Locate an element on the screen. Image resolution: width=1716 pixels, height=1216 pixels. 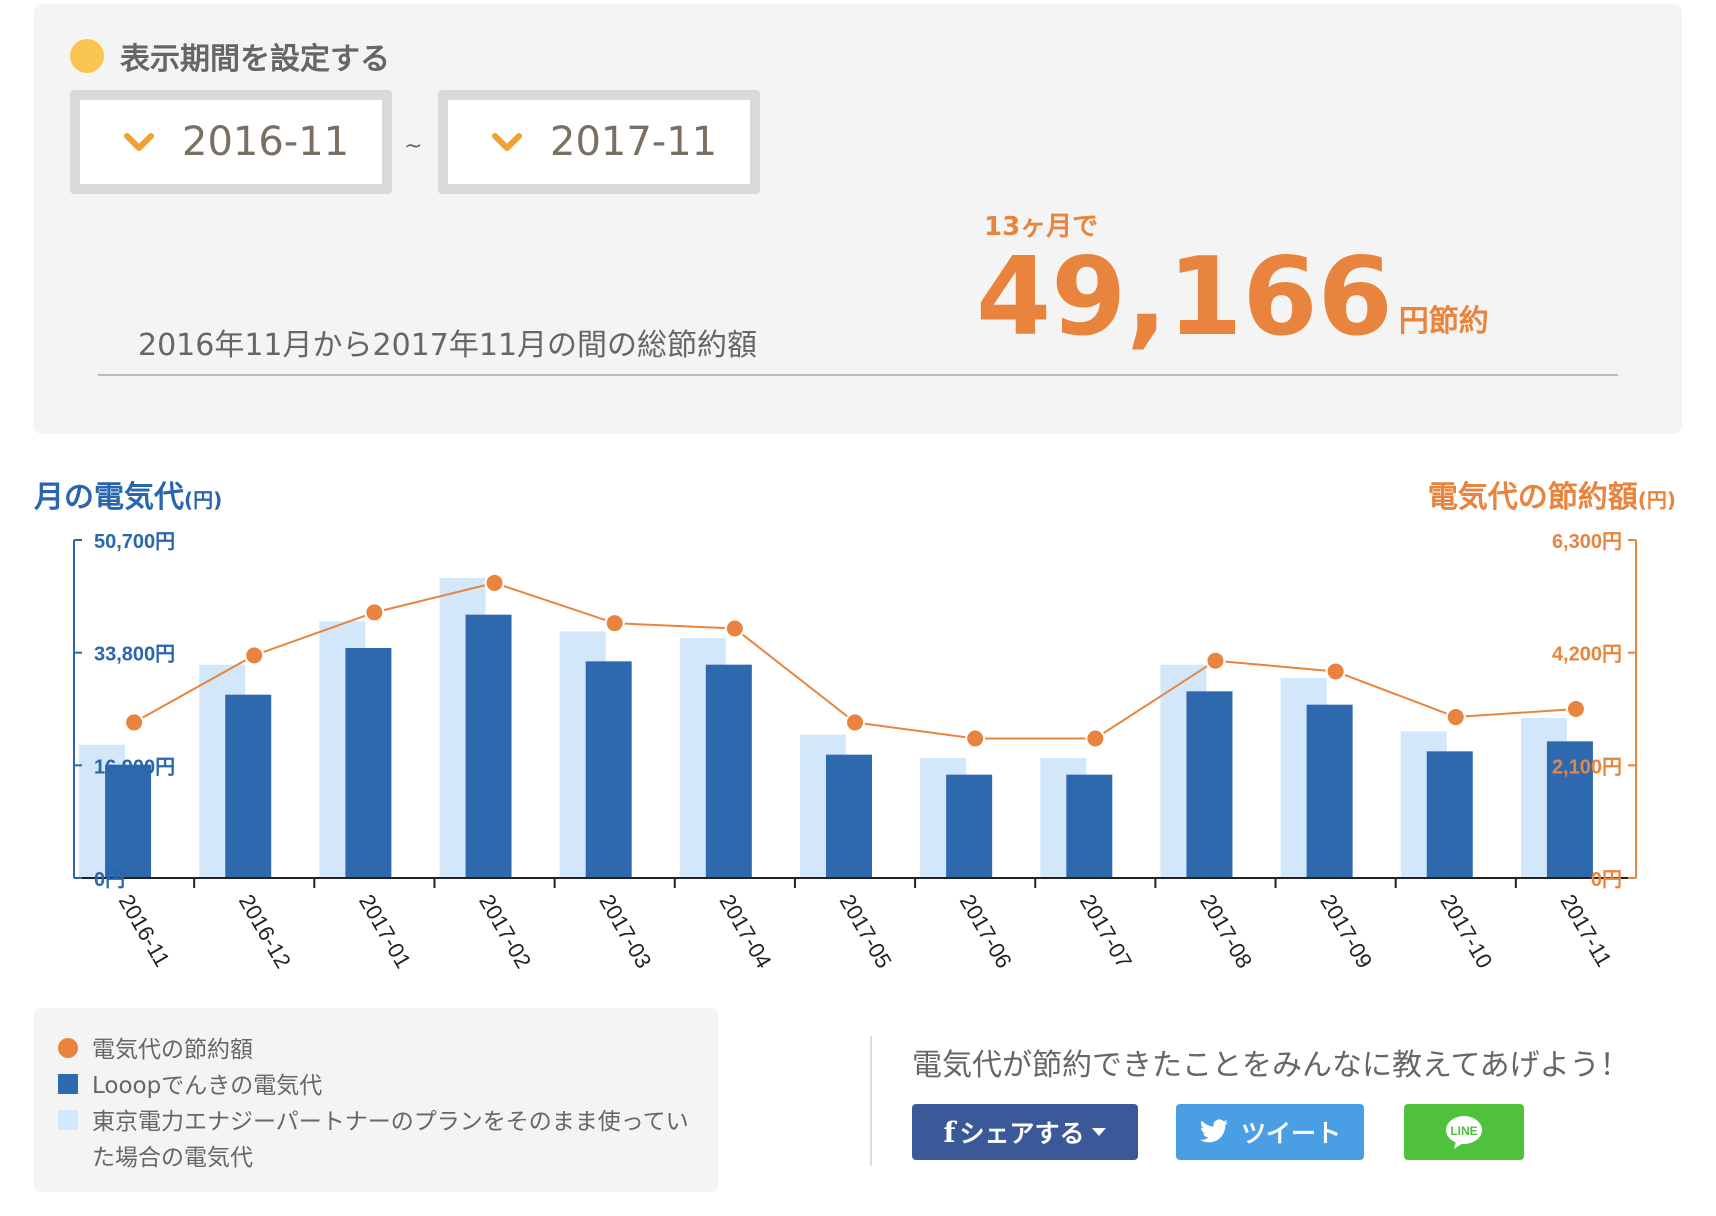
total-savings: 49,166 円節約 is located at coordinates (1232, 298).